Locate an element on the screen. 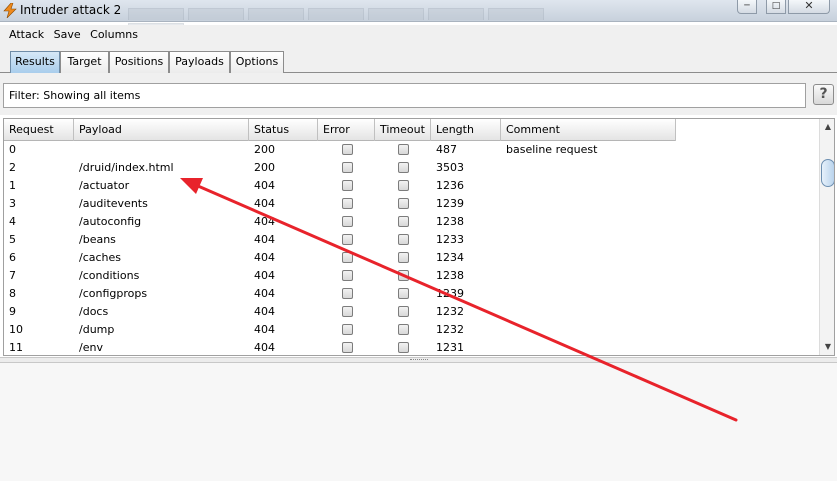 The height and width of the screenshot is (481, 837). title-bar: Intruder attack 2 ─ □ ✕ is located at coordinates (418, 17).